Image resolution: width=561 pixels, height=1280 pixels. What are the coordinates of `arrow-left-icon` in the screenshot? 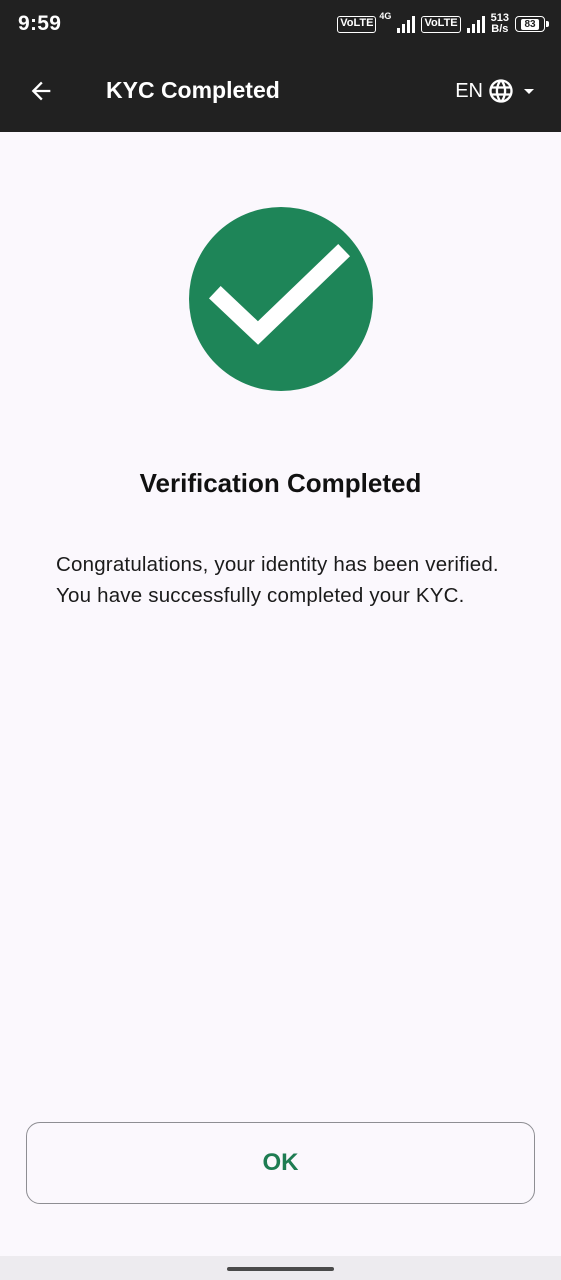 It's located at (41, 91).